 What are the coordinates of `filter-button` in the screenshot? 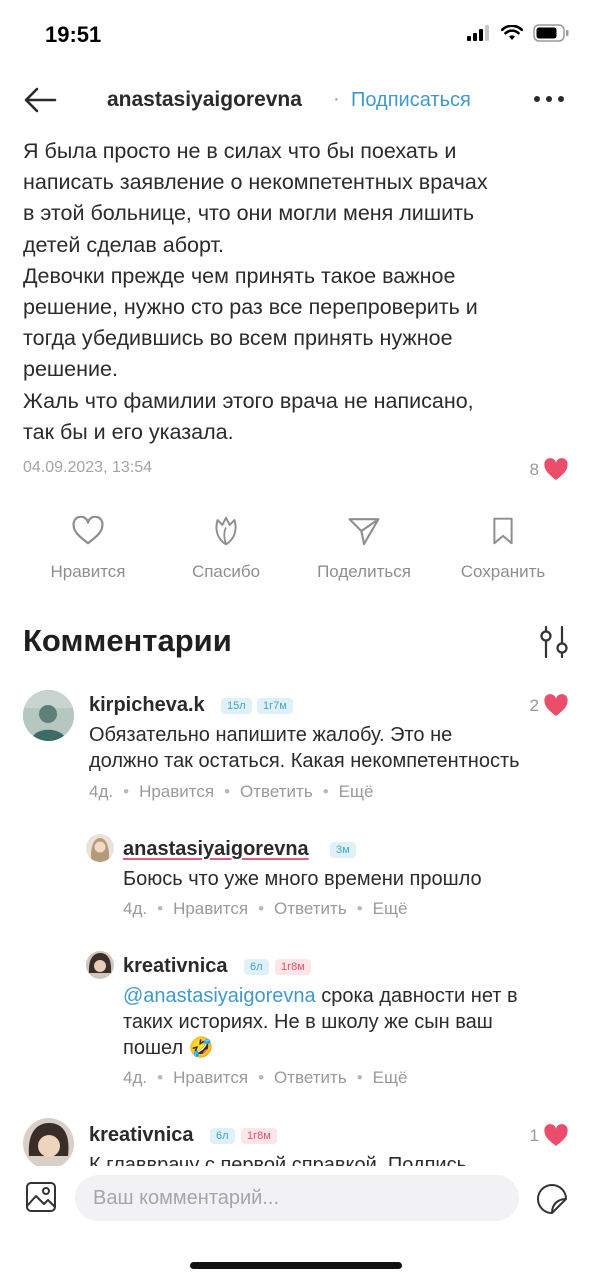 It's located at (554, 642).